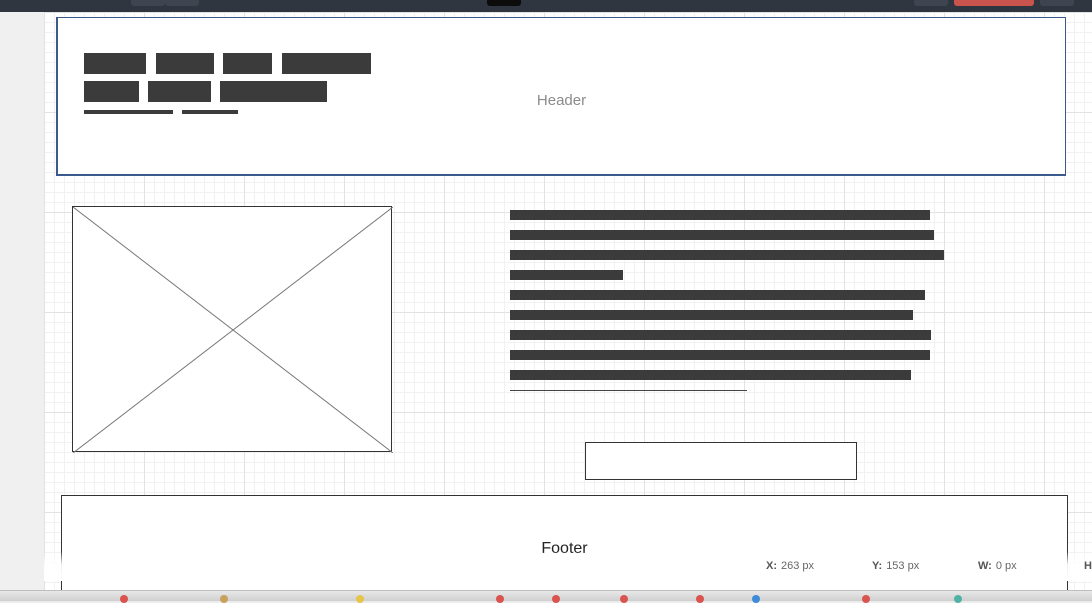  Describe the element at coordinates (798, 566) in the screenshot. I see `x-value: 263 px` at that location.